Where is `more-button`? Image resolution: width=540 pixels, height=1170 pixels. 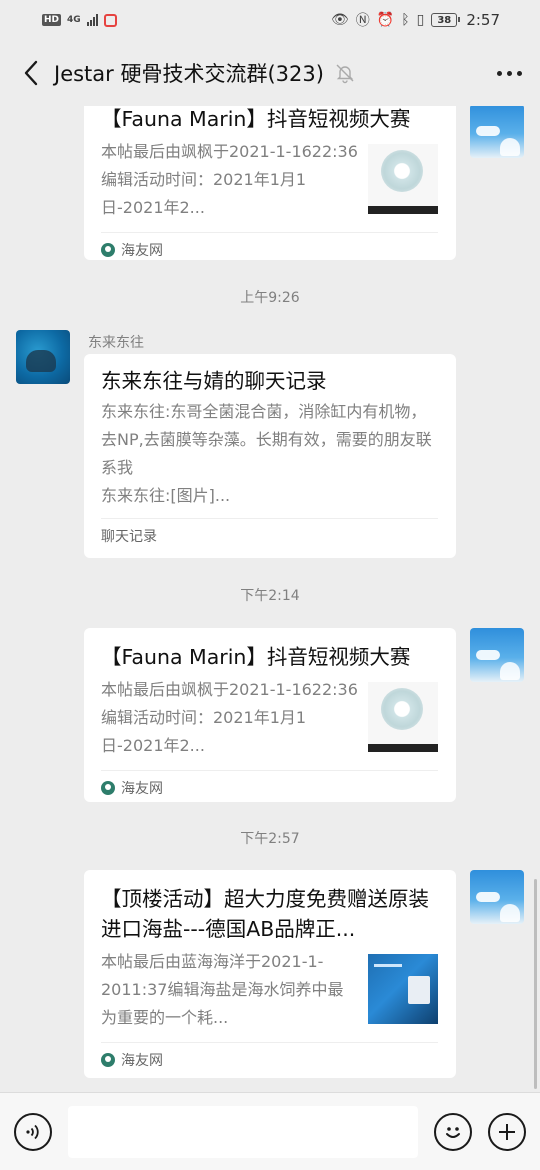
more-button is located at coordinates (509, 73).